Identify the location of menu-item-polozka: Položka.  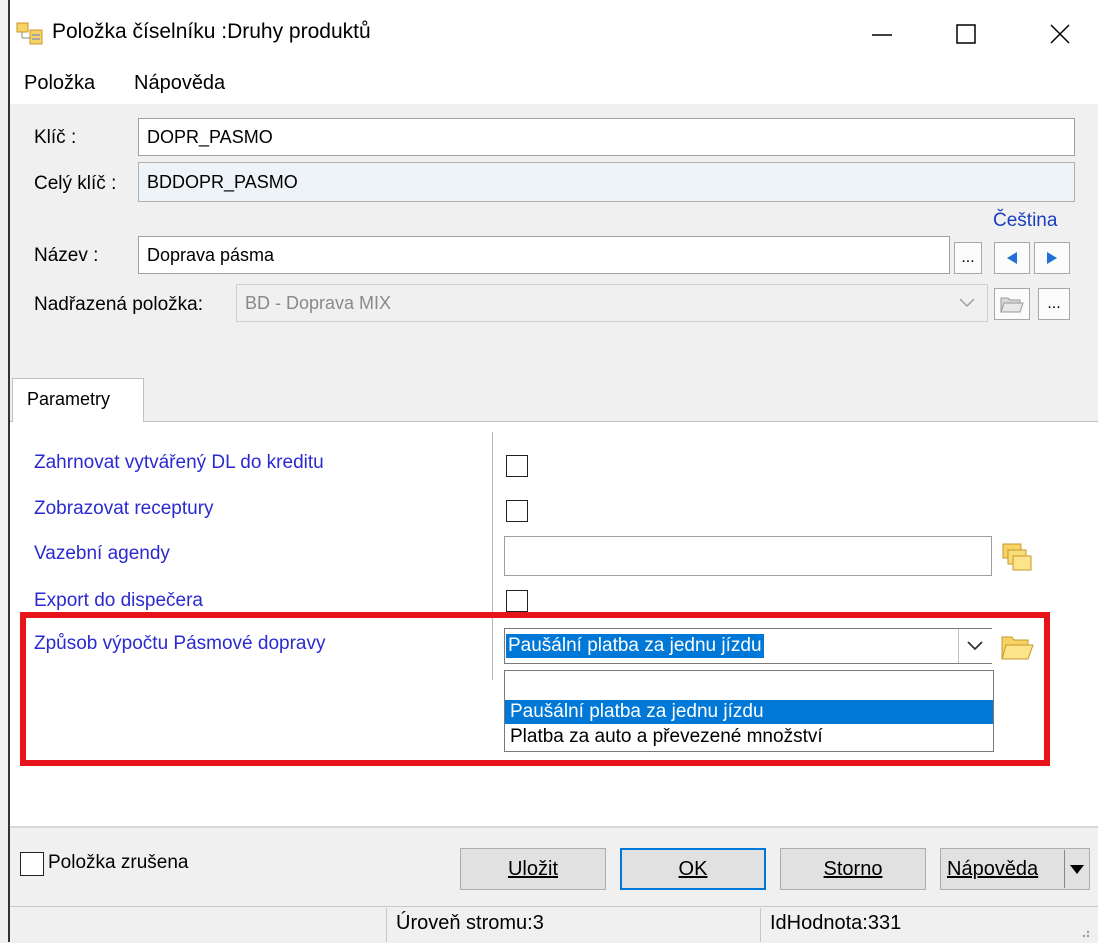
(59, 83).